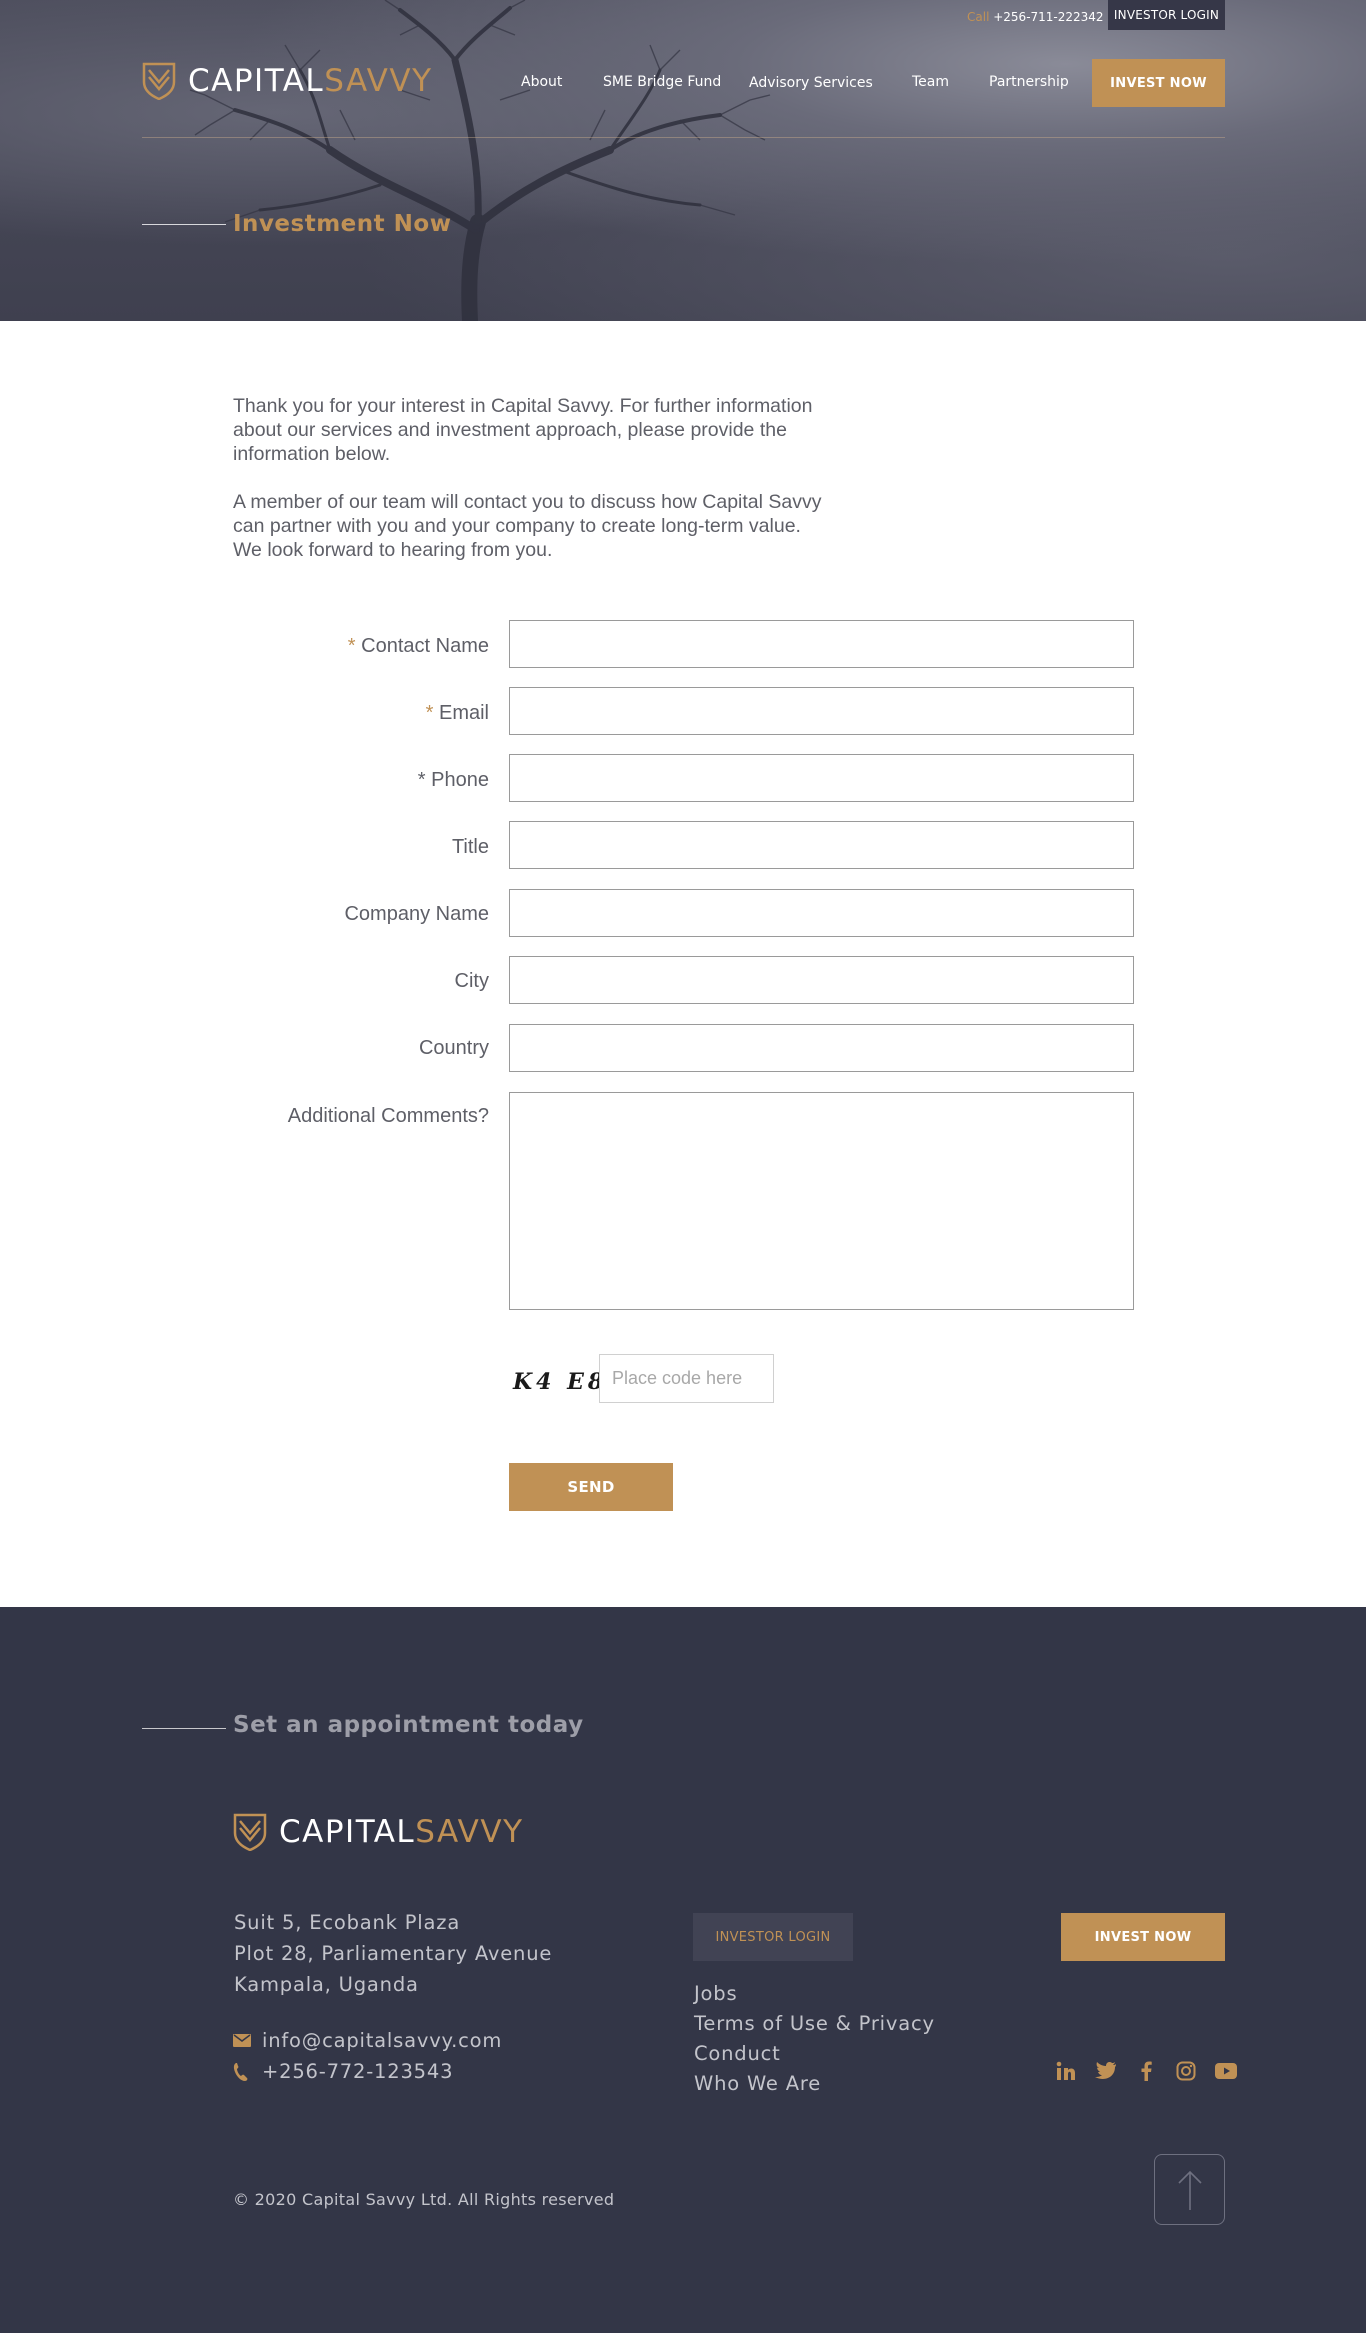  I want to click on contact-name-input, so click(821, 644).